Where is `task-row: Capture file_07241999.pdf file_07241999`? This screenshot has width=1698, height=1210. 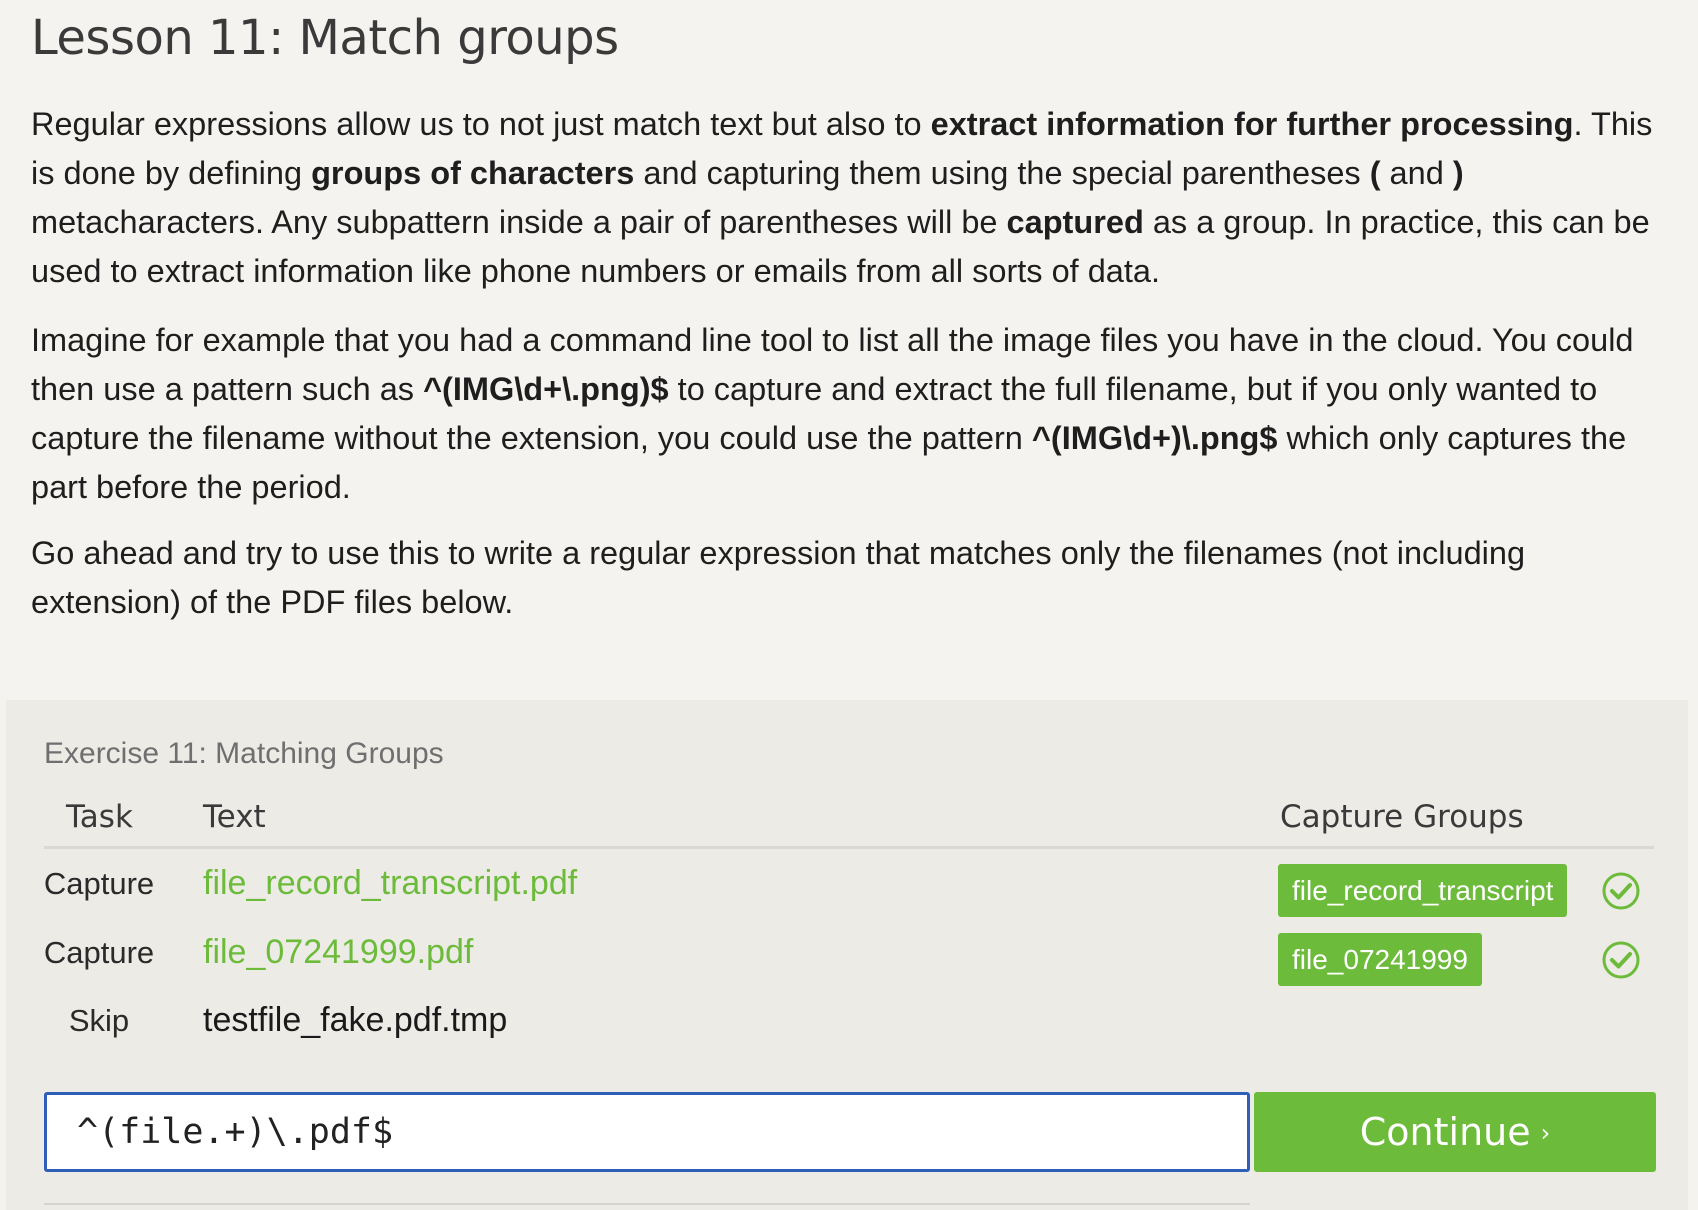
task-row: Capture file_07241999.pdf file_07241999 is located at coordinates (847, 955).